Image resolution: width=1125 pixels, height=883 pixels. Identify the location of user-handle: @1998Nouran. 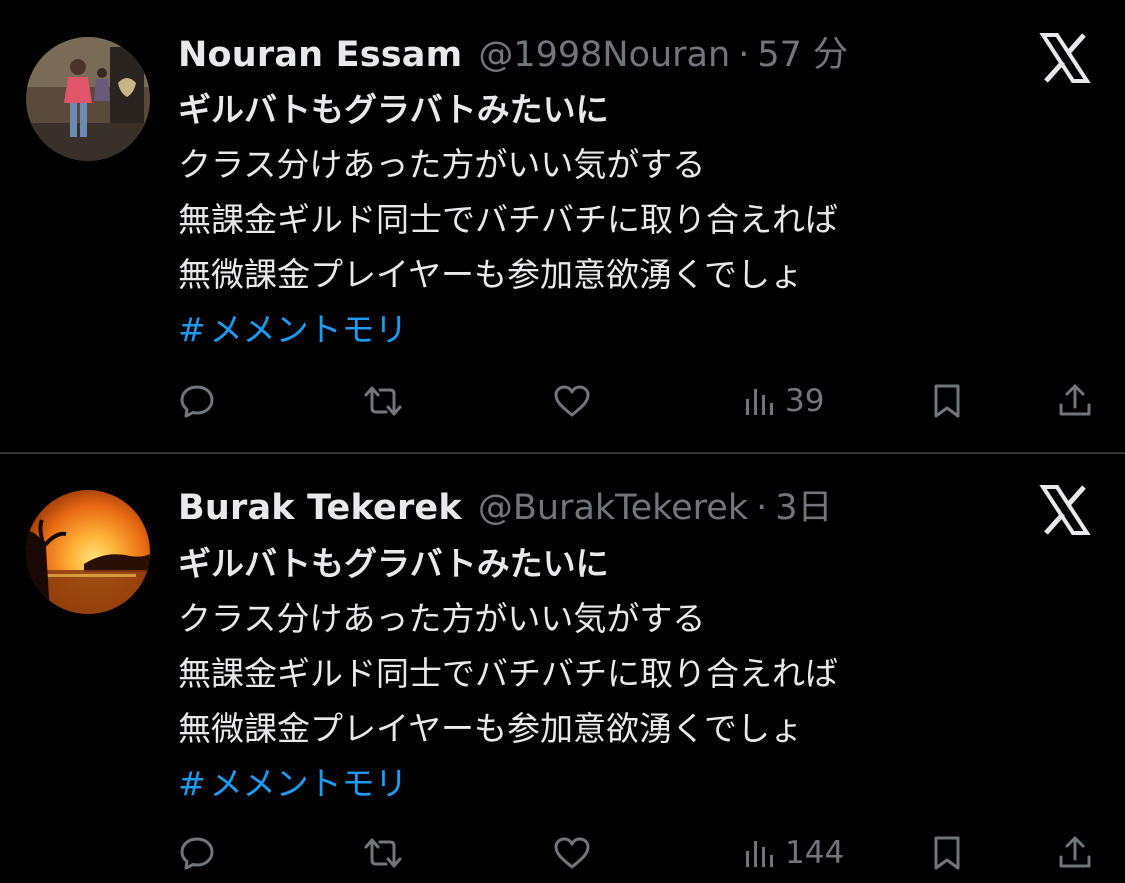
(604, 55).